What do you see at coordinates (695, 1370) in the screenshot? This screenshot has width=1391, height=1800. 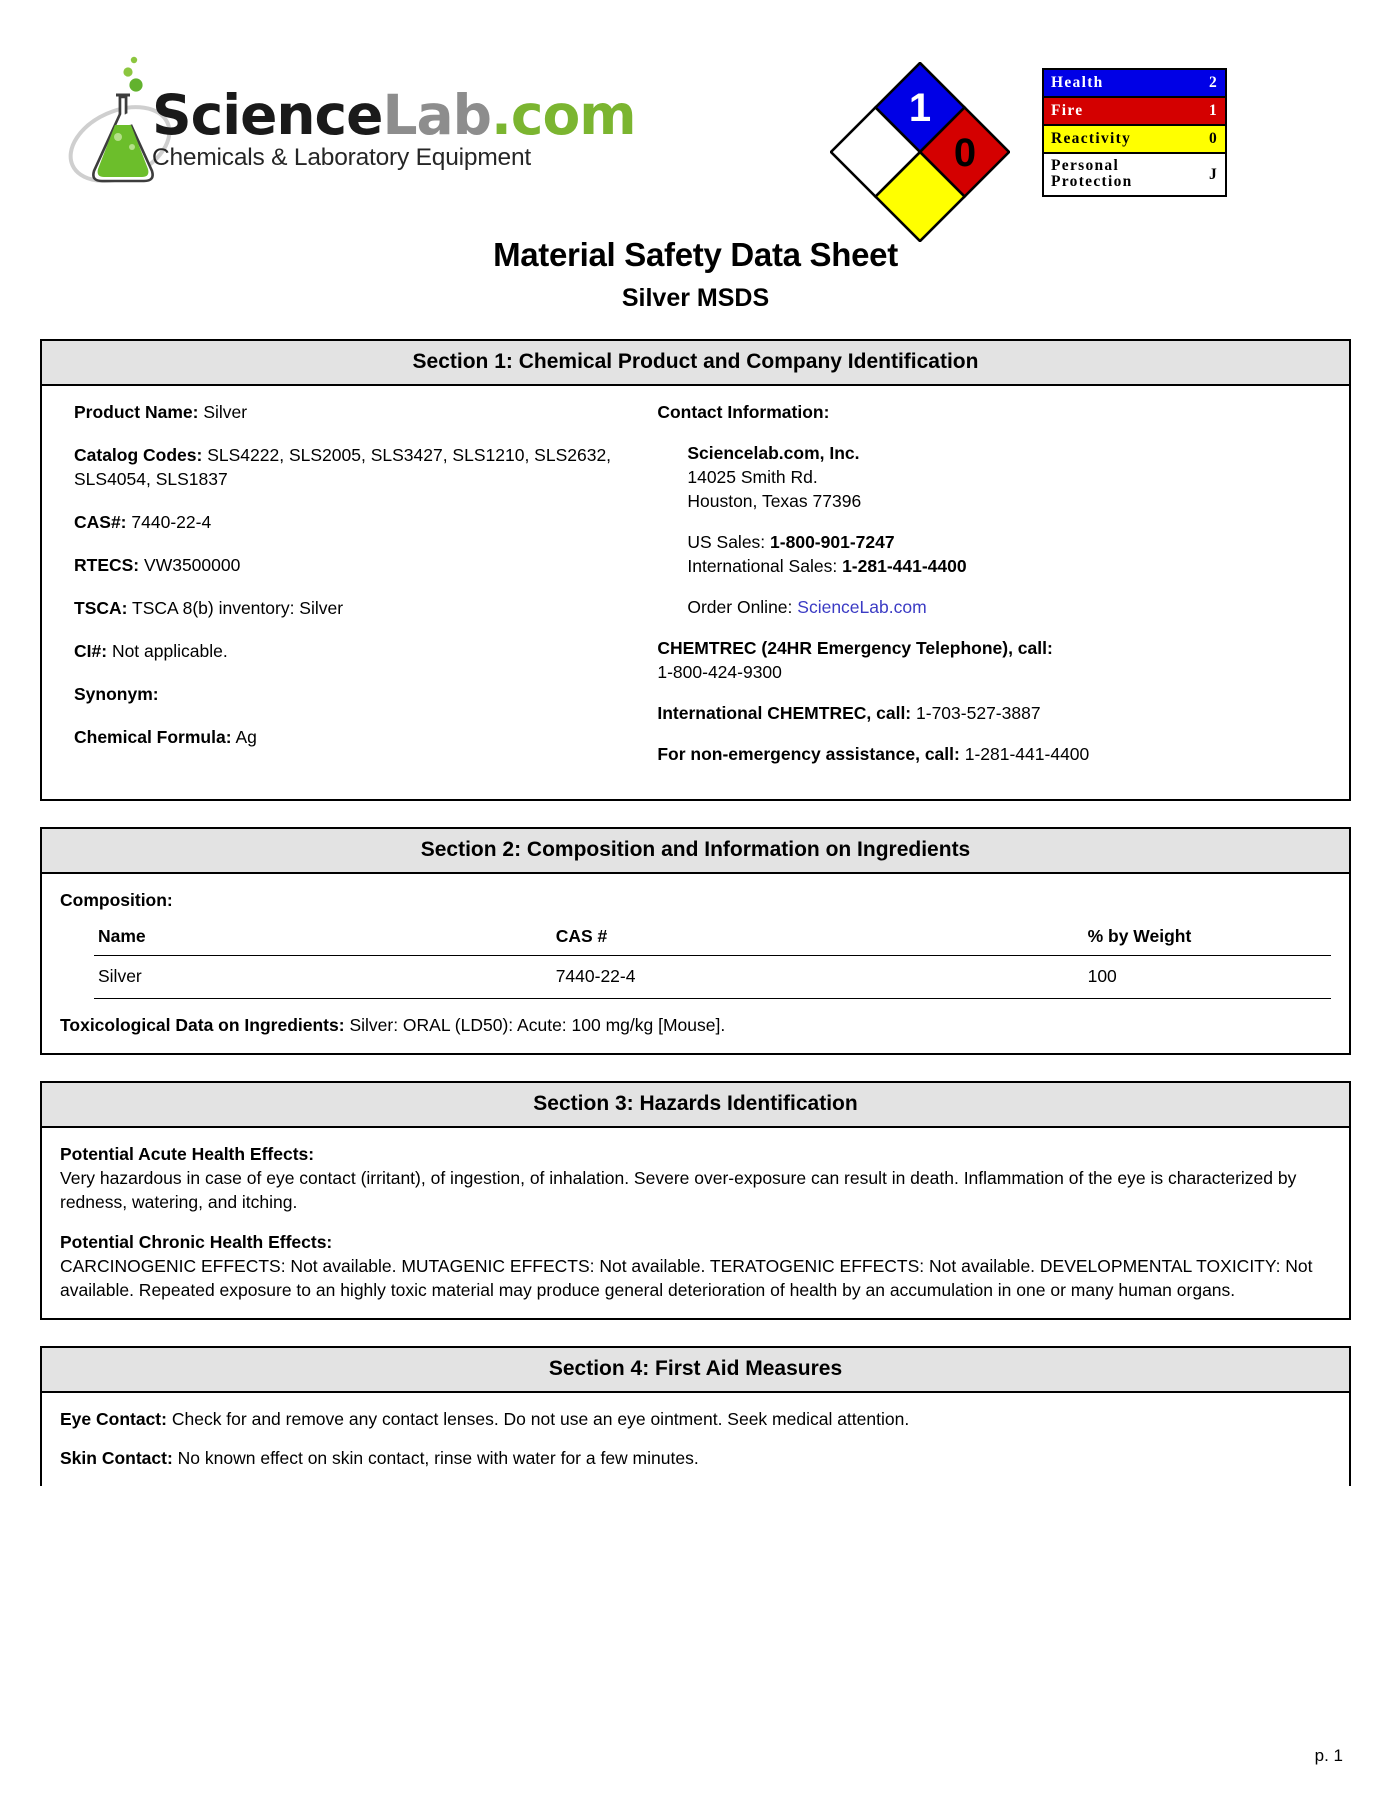 I see `section-4-heading: Section 4: First Aid Measures` at bounding box center [695, 1370].